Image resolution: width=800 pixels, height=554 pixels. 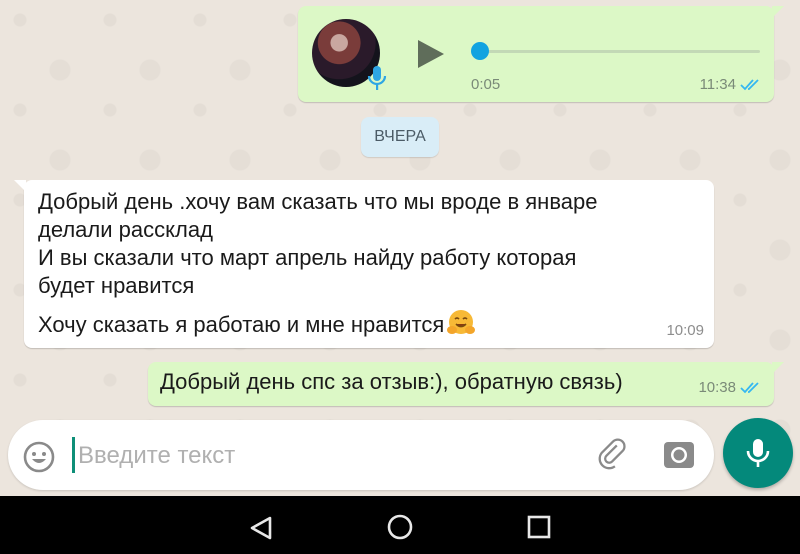 What do you see at coordinates (620, 51) in the screenshot?
I see `voice-progress-track` at bounding box center [620, 51].